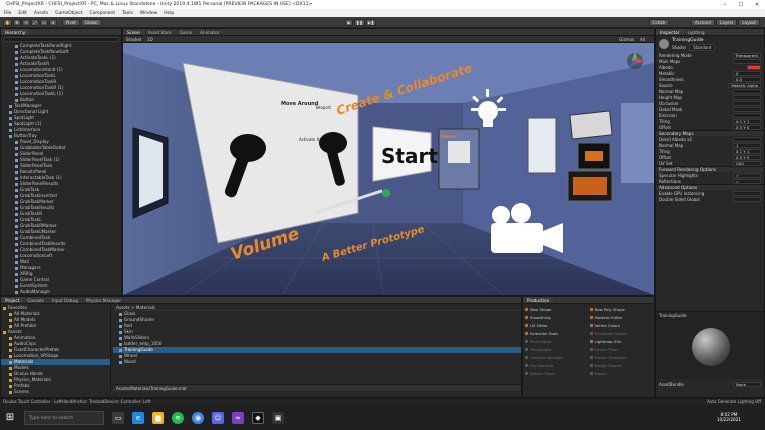  What do you see at coordinates (556, 357) in the screenshot?
I see `probuilder-tool-button: Conform Normals` at bounding box center [556, 357].